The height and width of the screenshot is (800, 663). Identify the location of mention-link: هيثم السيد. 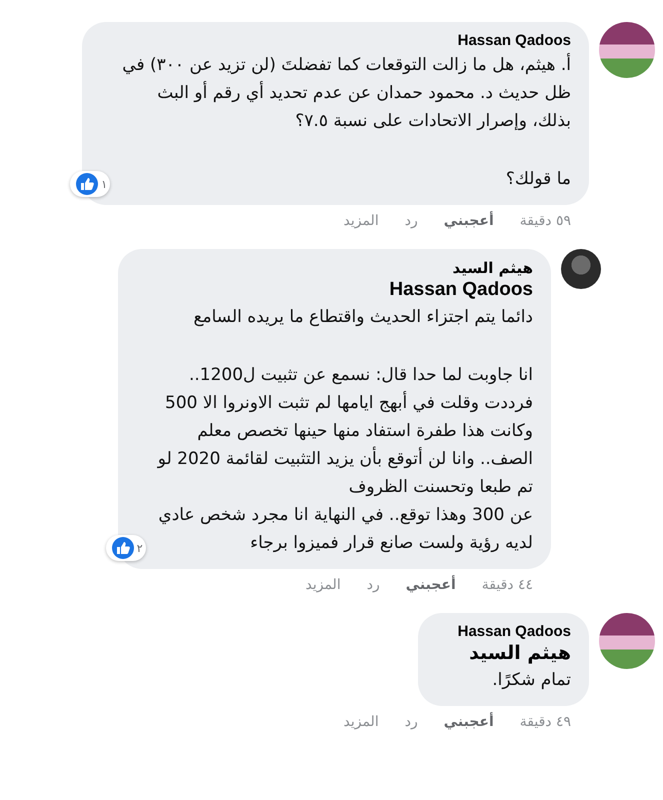
(520, 653).